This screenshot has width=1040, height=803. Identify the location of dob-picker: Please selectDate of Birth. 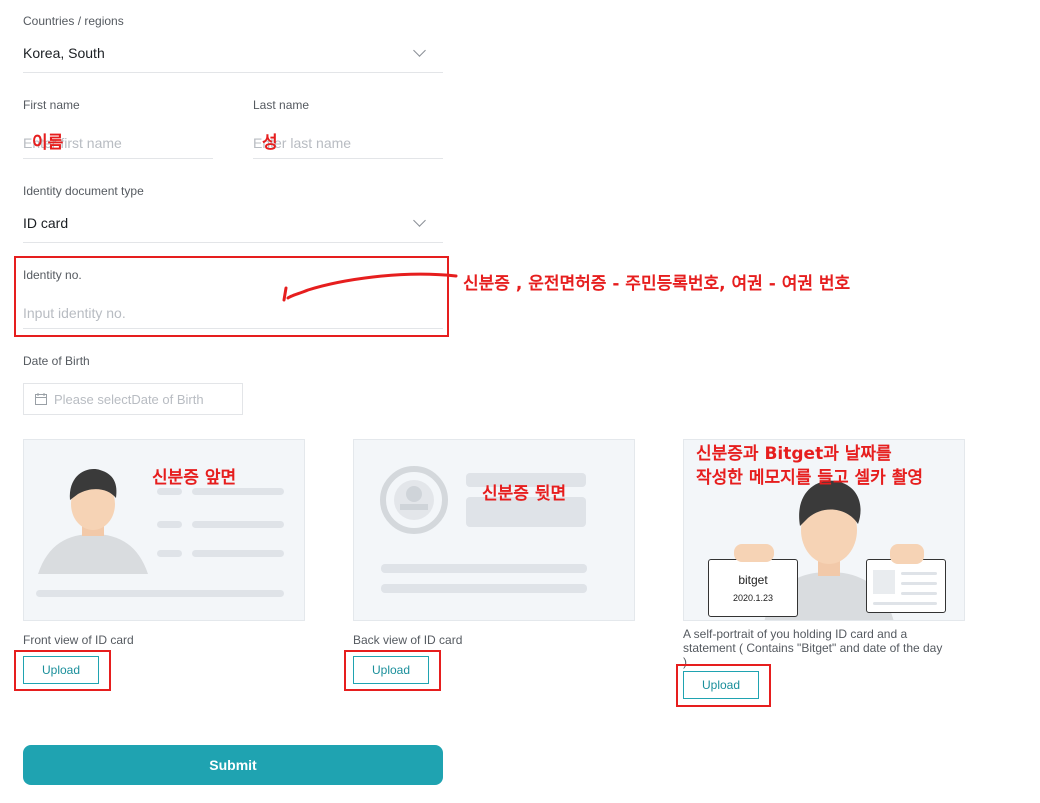
(133, 399).